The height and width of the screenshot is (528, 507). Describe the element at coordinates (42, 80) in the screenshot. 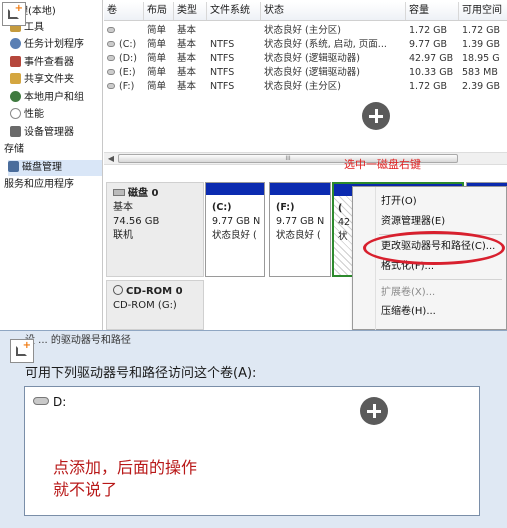

I see `tree-item-shared-folders: 共享文件夹` at that location.